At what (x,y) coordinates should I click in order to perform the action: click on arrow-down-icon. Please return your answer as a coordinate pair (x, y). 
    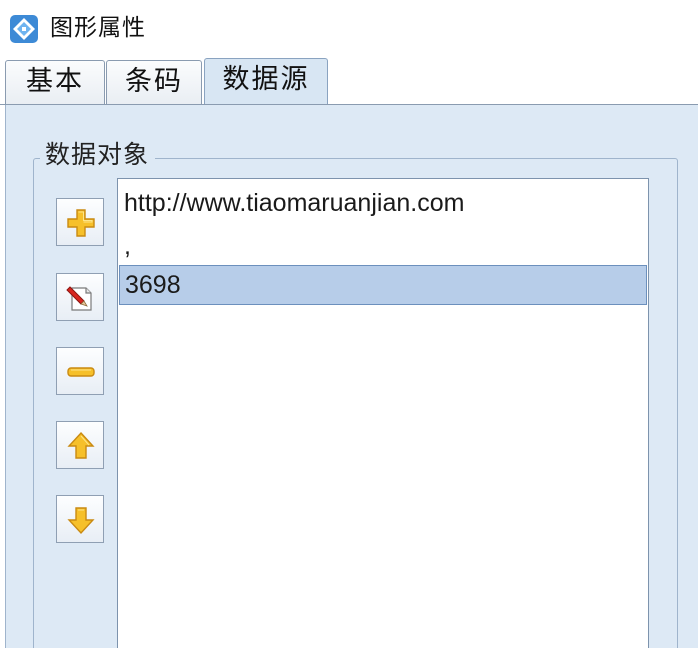
    Looking at the image, I should click on (81, 521).